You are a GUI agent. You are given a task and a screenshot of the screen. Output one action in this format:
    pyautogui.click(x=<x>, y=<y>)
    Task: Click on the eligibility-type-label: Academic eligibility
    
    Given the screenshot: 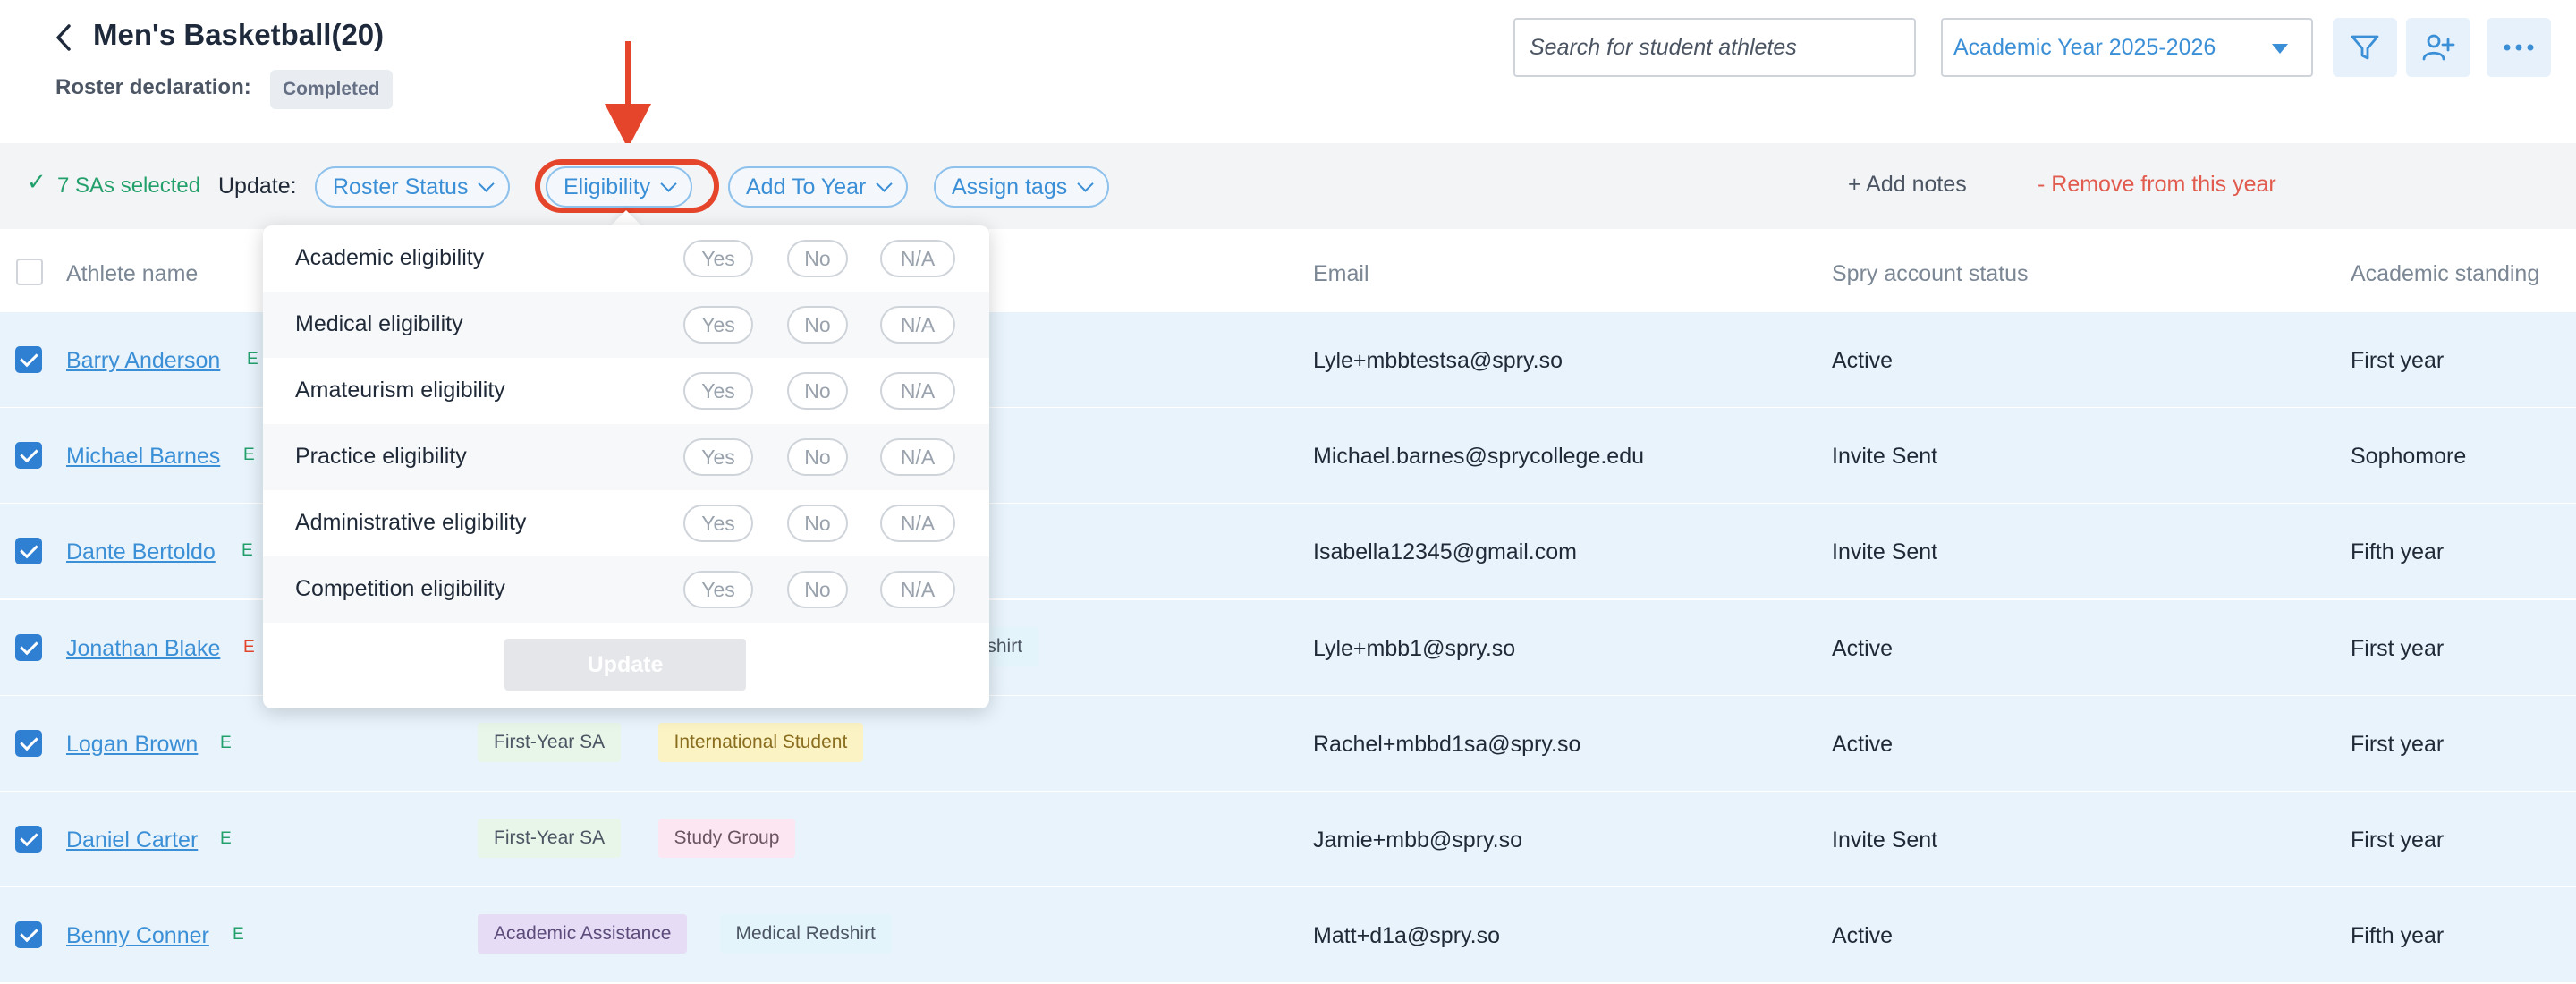 What is the action you would take?
    pyautogui.click(x=390, y=257)
    